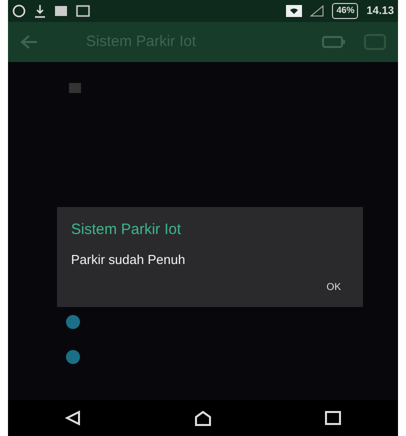  I want to click on dialog-title: Sistem Parkir Iot, so click(126, 230).